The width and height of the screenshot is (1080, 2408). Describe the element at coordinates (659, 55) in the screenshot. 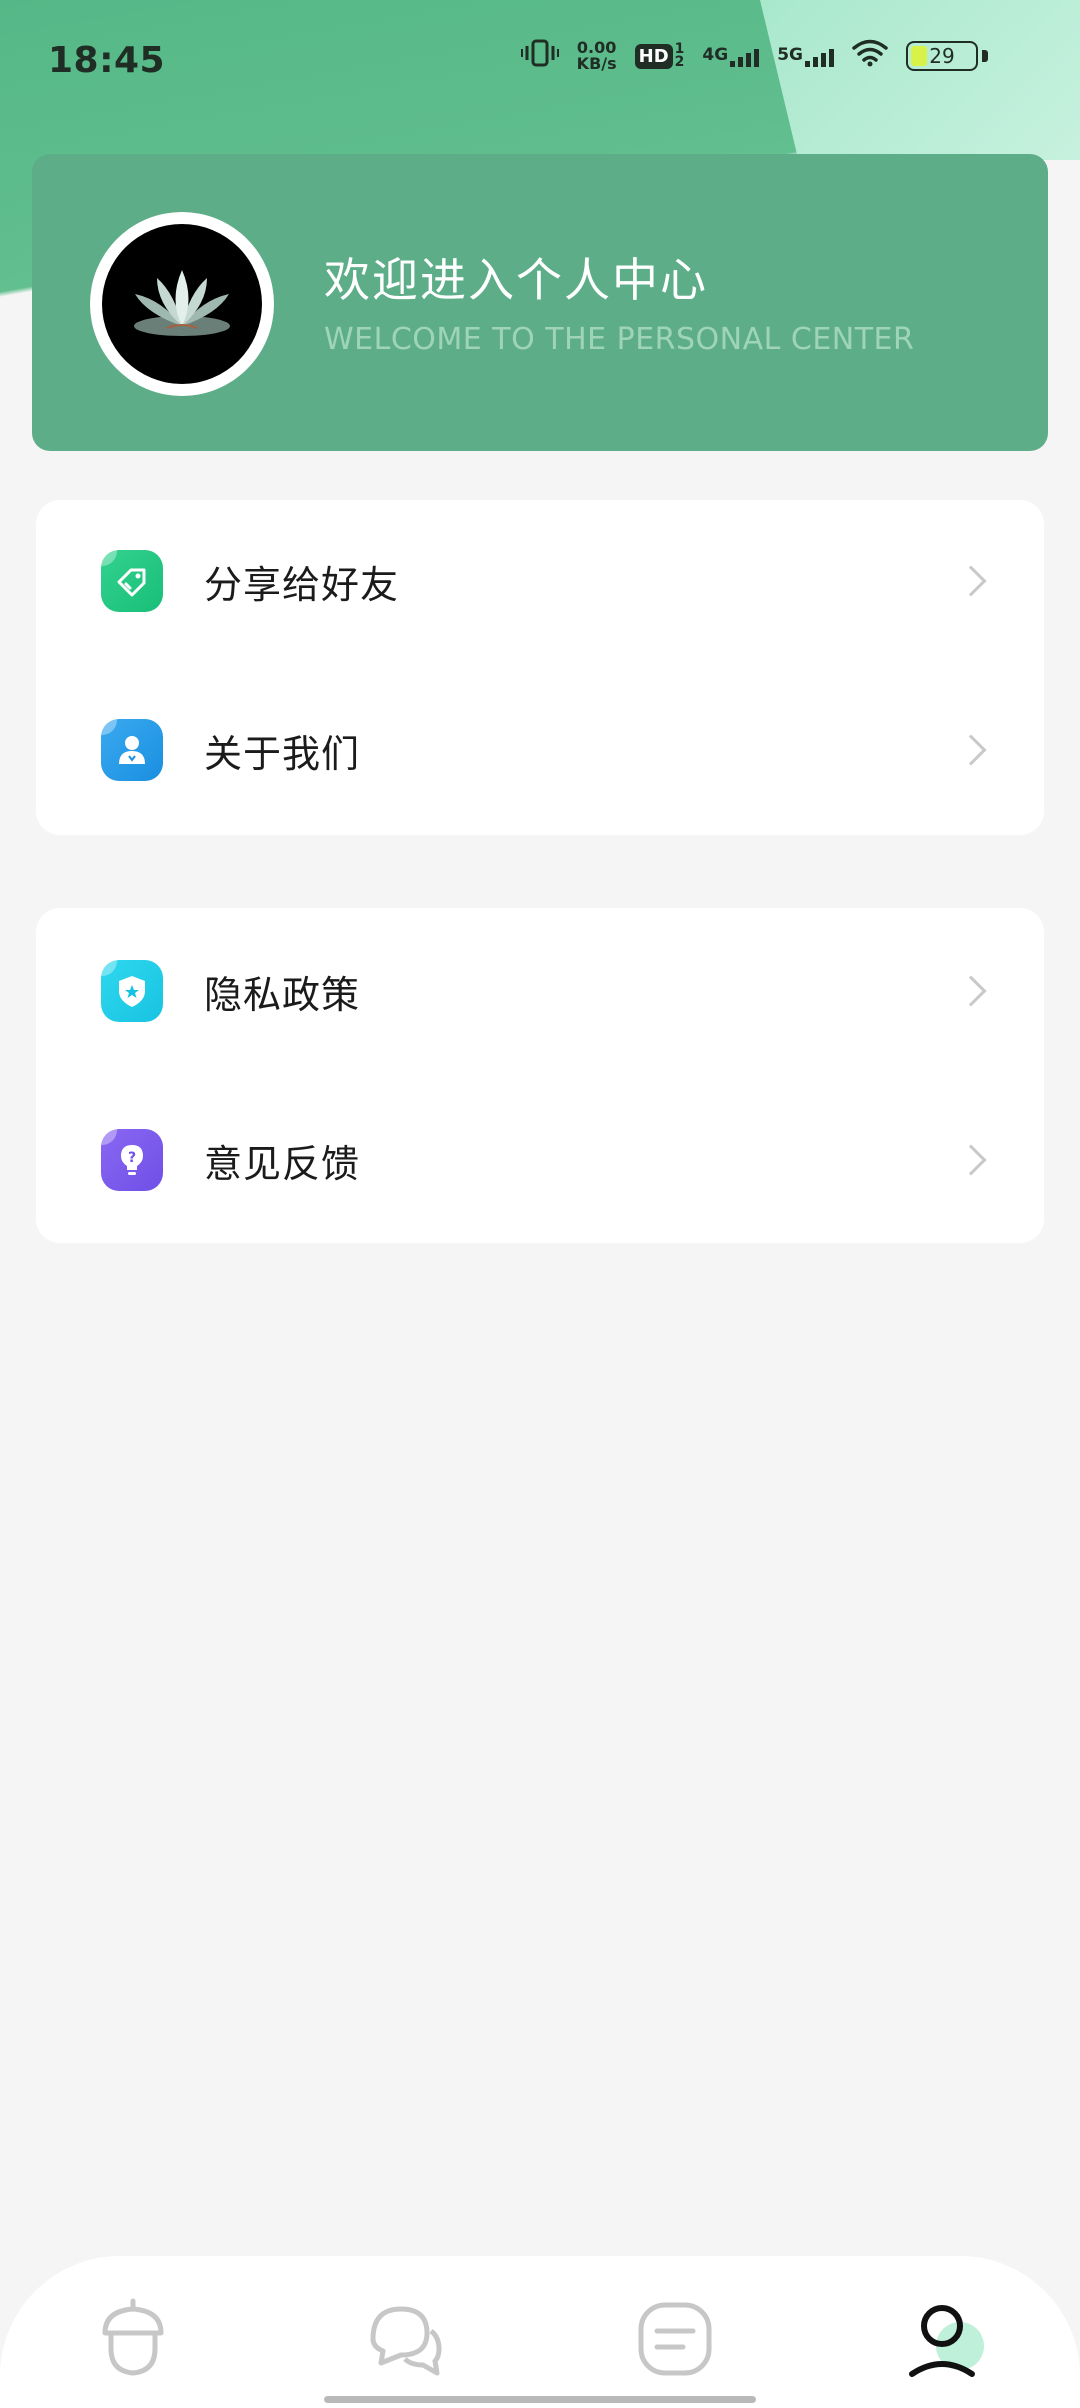

I see `hd-icon: HD 1 2` at that location.